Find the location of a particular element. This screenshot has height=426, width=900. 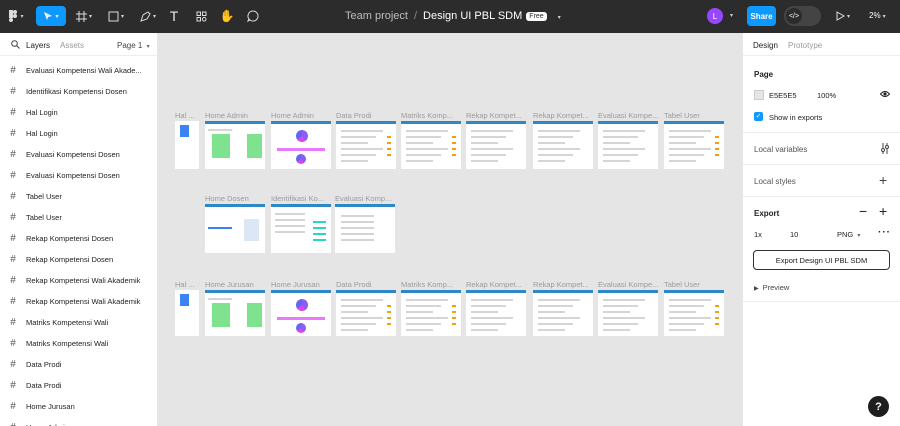

eye-icon is located at coordinates (885, 95).